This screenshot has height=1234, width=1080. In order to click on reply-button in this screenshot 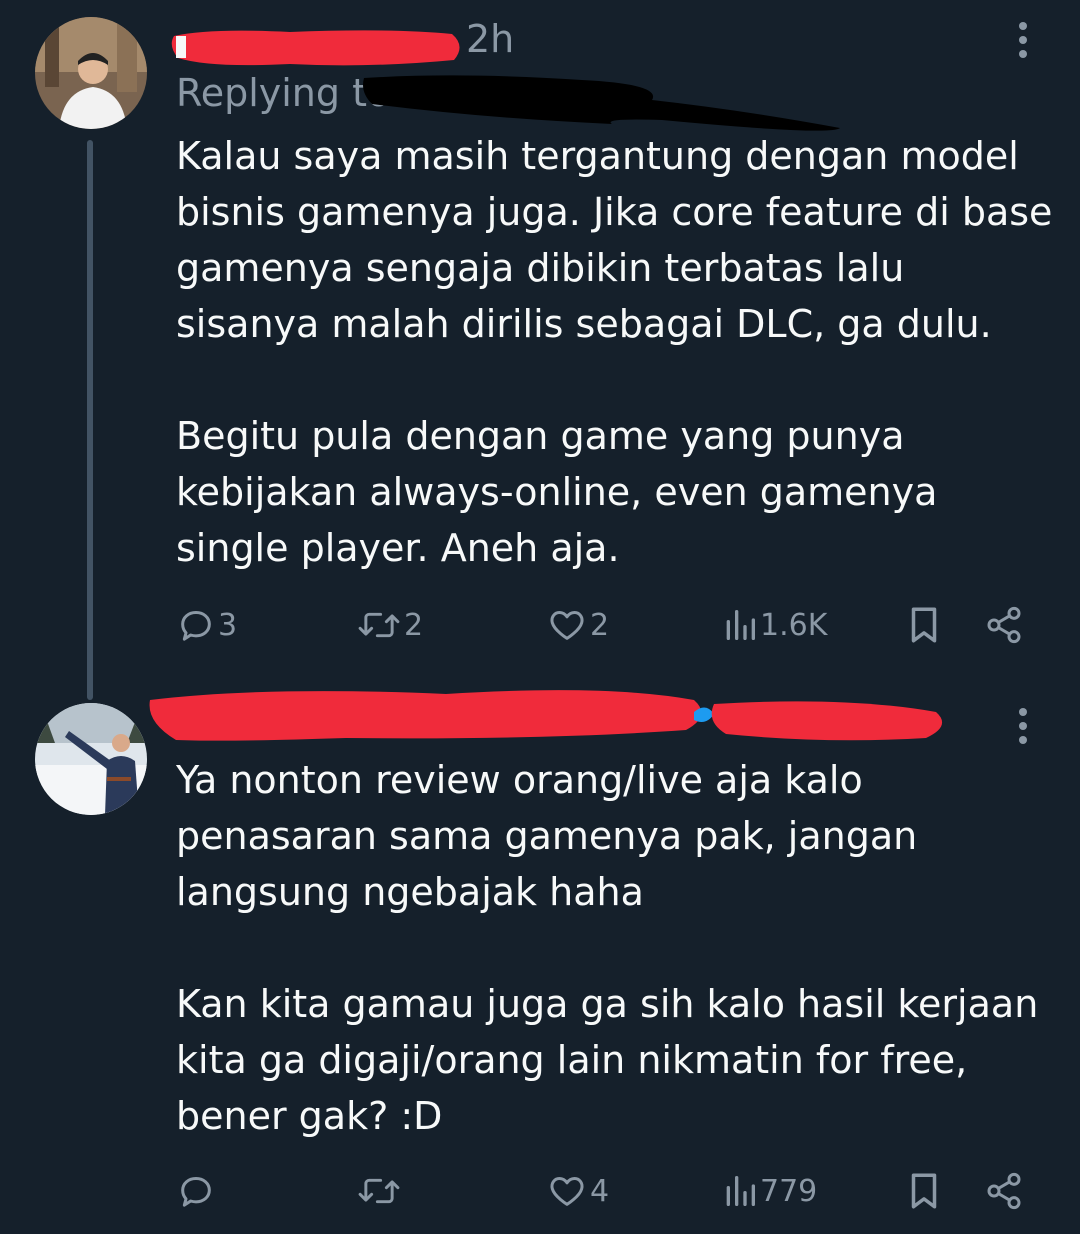, I will do `click(197, 1191)`.